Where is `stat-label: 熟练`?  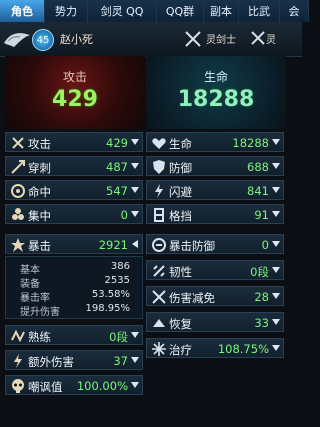
stat-label: 熟练 is located at coordinates (39, 337).